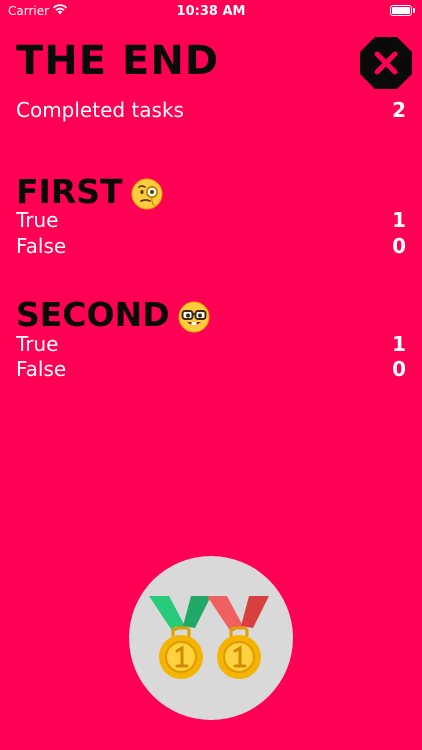  I want to click on first-false-label: False, so click(41, 246).